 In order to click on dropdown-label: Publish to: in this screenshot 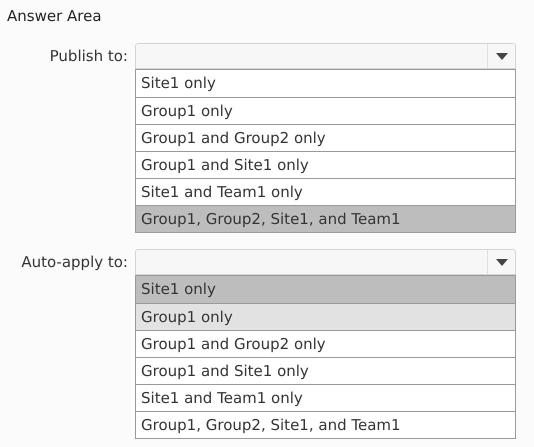, I will do `click(89, 56)`.